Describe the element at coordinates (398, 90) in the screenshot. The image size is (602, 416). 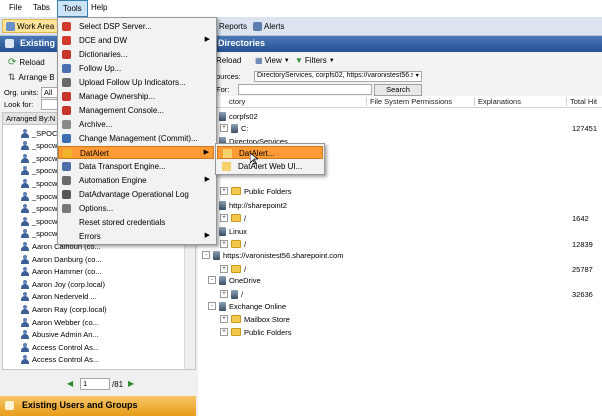
I see `search-button: Search` at that location.